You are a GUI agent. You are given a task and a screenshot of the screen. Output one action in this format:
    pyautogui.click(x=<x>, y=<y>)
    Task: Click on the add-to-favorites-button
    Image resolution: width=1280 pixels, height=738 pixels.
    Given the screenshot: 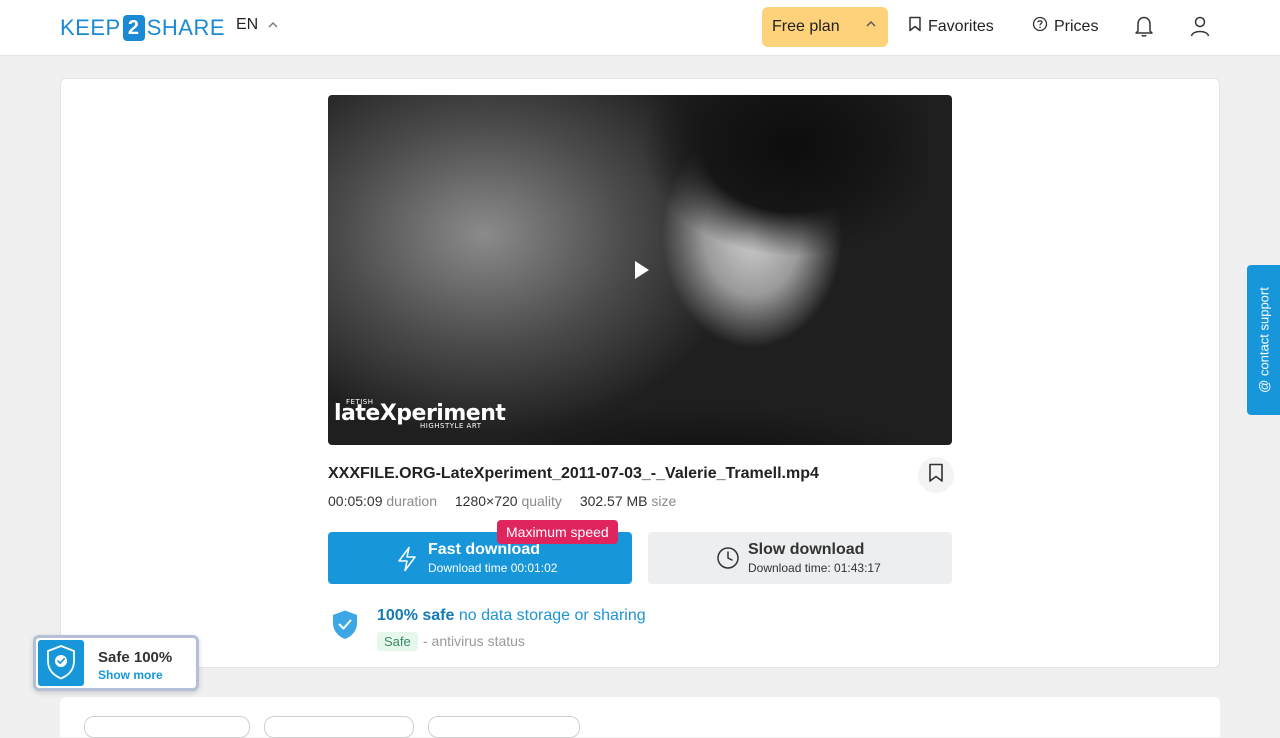 What is the action you would take?
    pyautogui.click(x=936, y=475)
    